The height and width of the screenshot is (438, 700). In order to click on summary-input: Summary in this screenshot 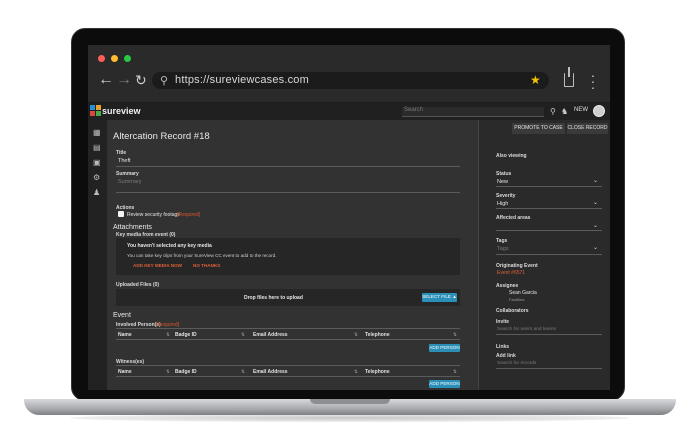, I will do `click(130, 182)`.